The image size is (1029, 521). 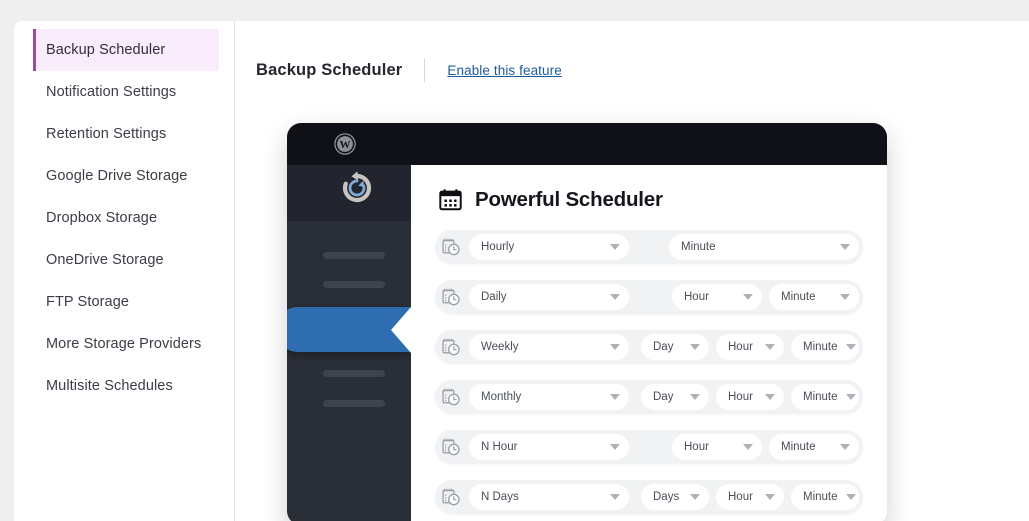 I want to click on sidebar-item-notification-settings: Notification Settings, so click(x=126, y=92).